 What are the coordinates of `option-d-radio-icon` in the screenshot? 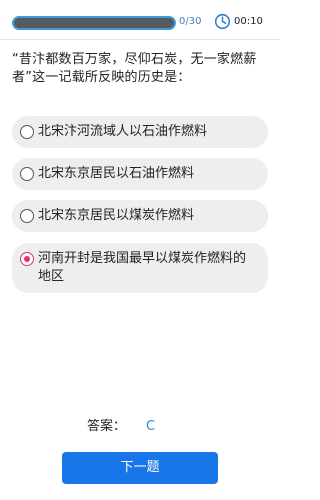 It's located at (27, 259).